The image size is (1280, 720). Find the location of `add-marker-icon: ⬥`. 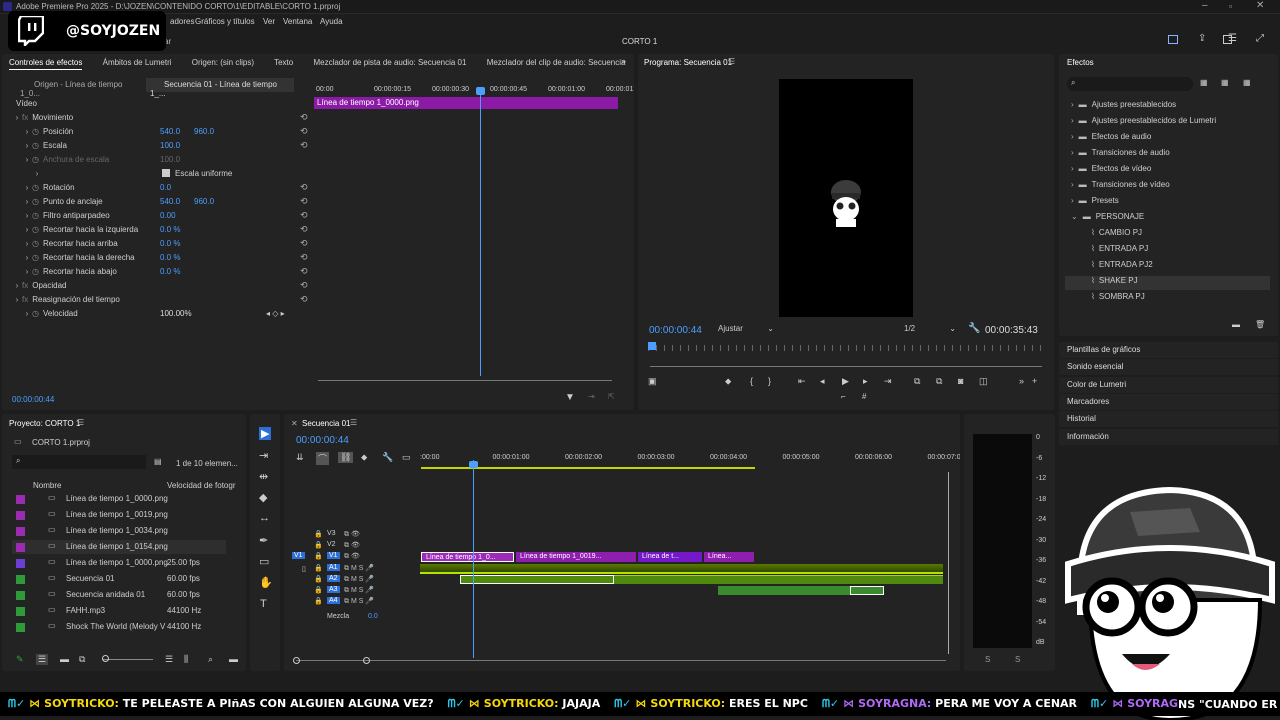

add-marker-icon: ⬥ is located at coordinates (728, 381).